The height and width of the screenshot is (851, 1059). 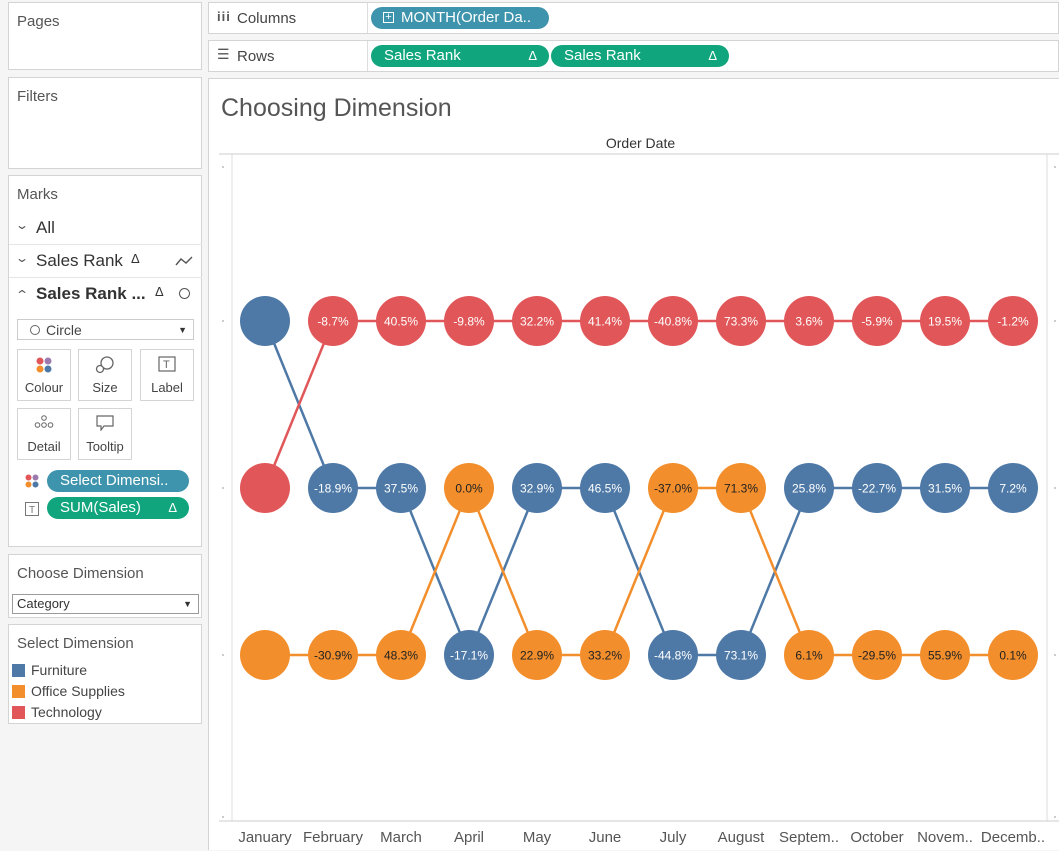 What do you see at coordinates (114, 480) in the screenshot?
I see `colour-field-label: Select Dimensi..` at bounding box center [114, 480].